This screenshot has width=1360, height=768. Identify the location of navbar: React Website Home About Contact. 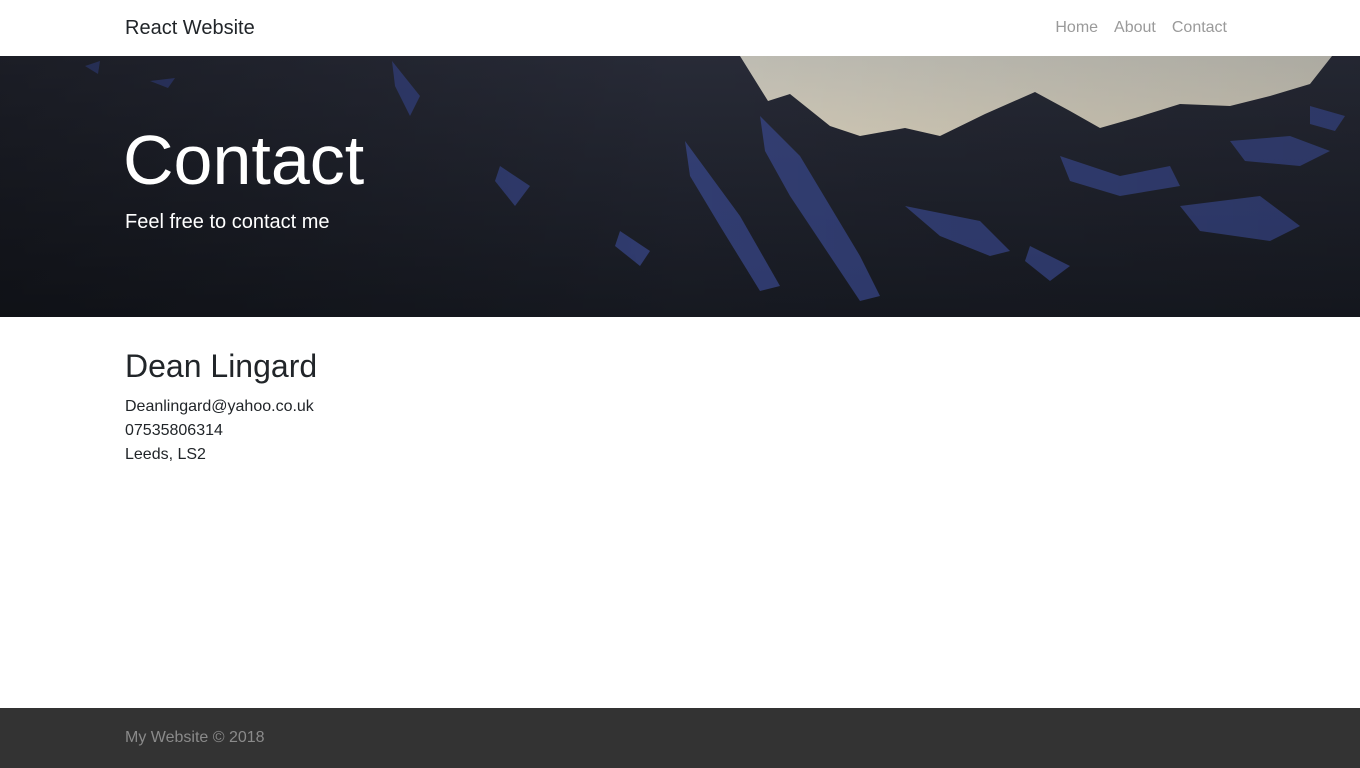
(680, 28).